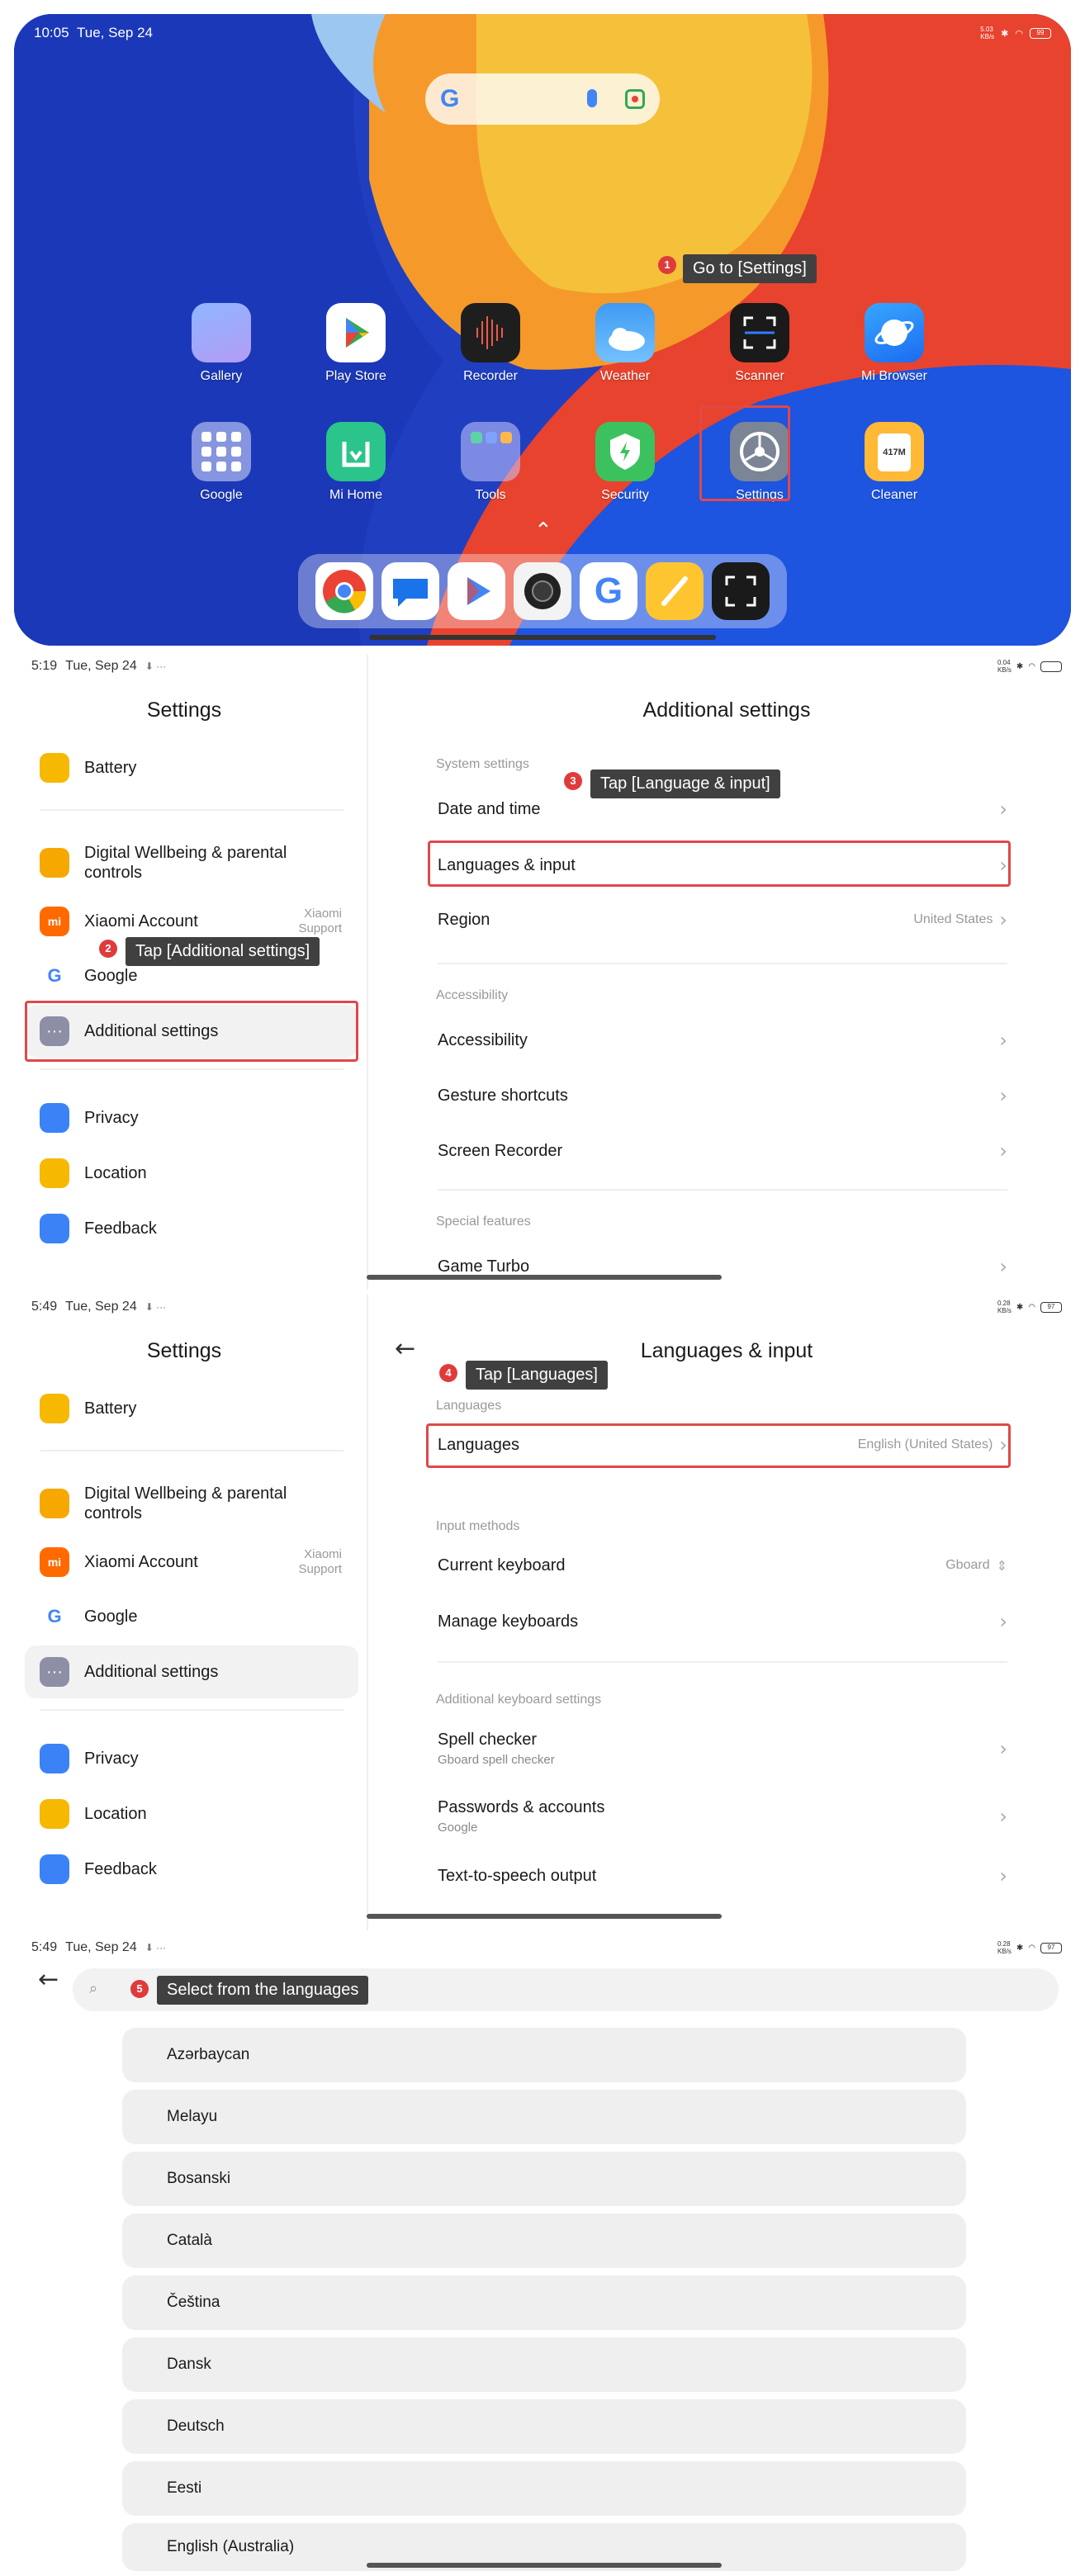  I want to click on lens-icon, so click(635, 99).